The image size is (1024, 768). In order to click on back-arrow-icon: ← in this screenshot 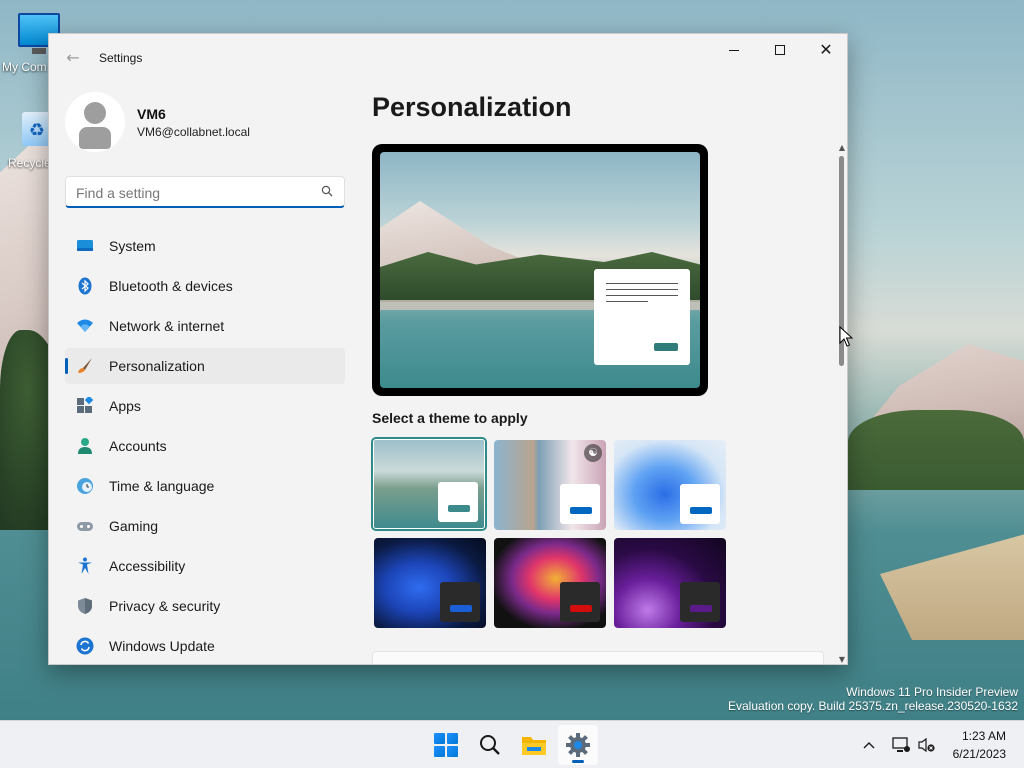, I will do `click(73, 58)`.